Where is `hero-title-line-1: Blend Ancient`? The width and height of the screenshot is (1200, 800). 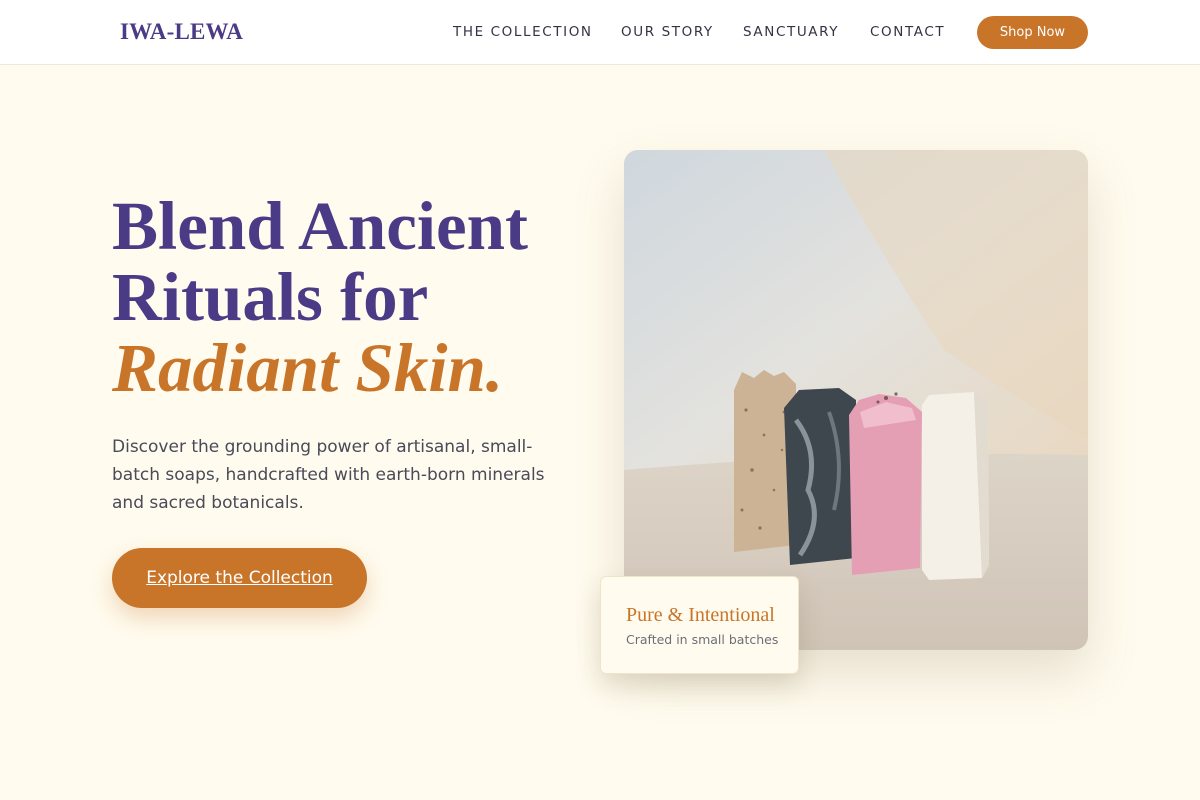
hero-title-line-1: Blend Ancient is located at coordinates (320, 226).